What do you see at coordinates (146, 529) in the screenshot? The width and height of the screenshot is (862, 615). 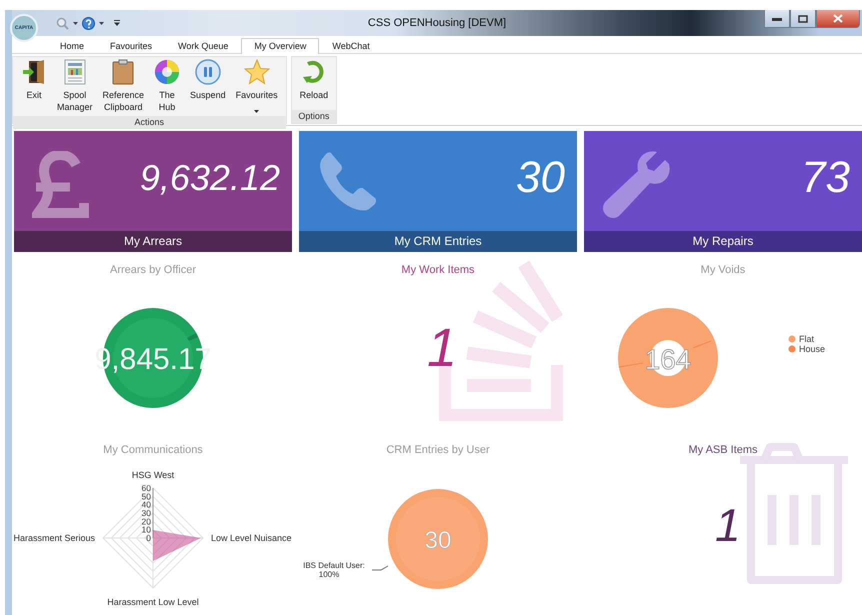 I see `axis-tick-label: 10` at bounding box center [146, 529].